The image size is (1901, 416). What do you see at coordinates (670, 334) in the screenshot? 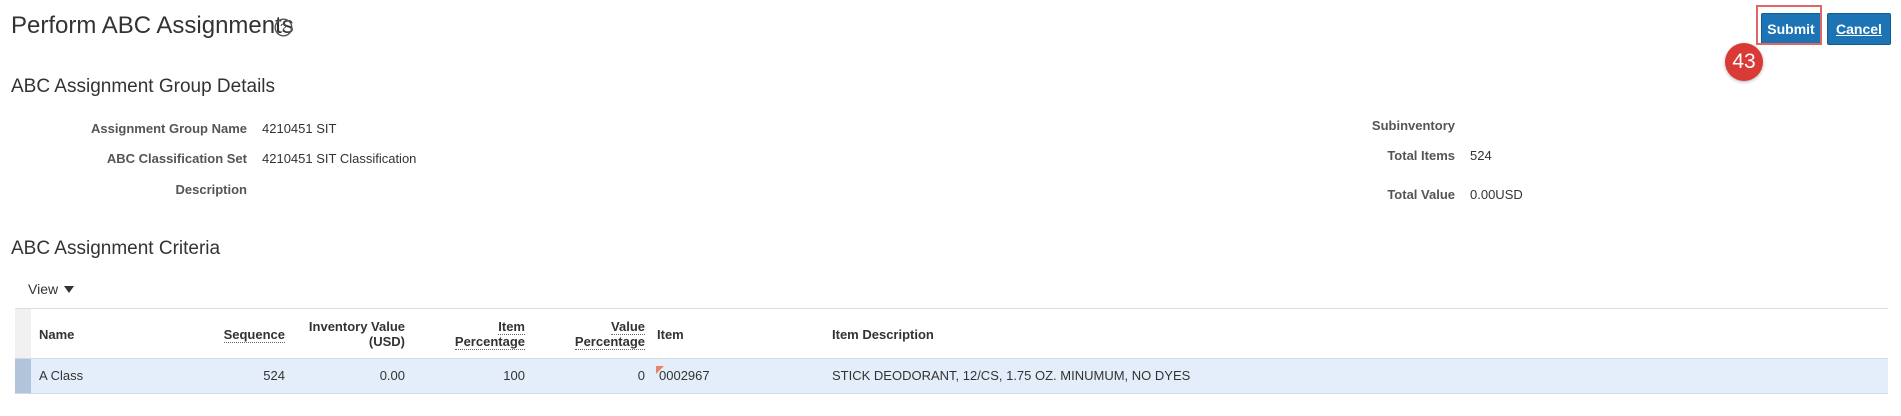
I see `col-header-item: Item` at bounding box center [670, 334].